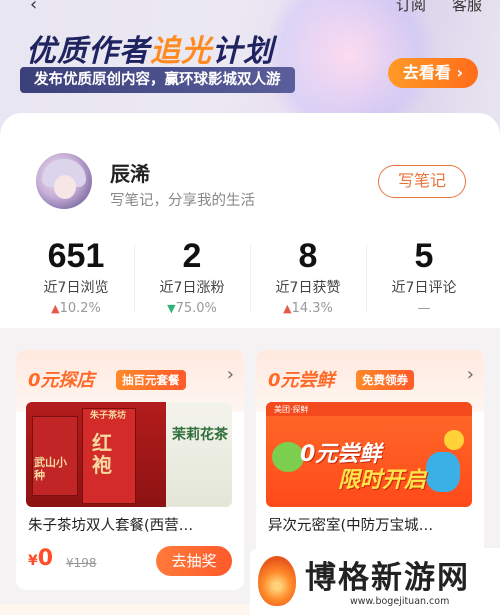 Image resolution: width=500 pixels, height=615 pixels. What do you see at coordinates (277, 581) in the screenshot?
I see `flame-logo-icon` at bounding box center [277, 581].